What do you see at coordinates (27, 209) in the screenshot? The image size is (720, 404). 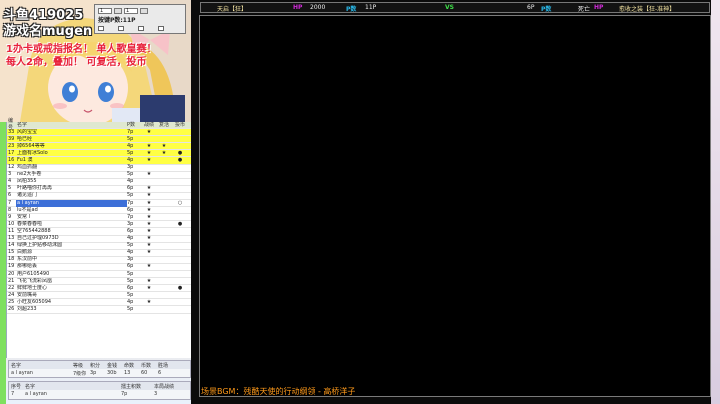 I see `roster-cell-name: lu不是ad` at bounding box center [27, 209].